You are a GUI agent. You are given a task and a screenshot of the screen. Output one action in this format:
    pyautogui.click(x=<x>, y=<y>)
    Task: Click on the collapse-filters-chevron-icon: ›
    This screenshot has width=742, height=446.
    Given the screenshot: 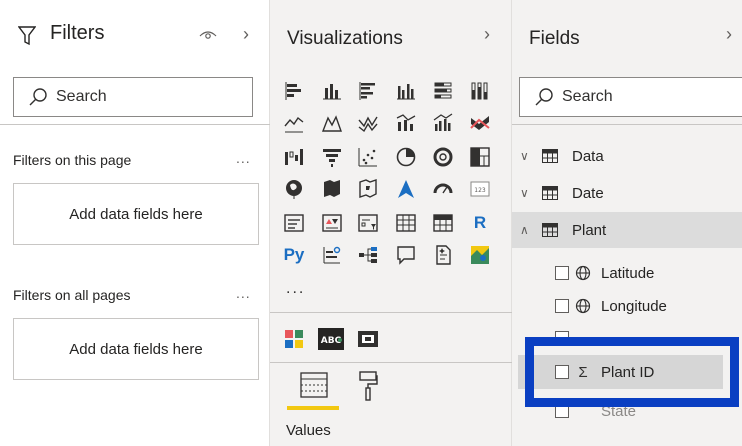 What is the action you would take?
    pyautogui.click(x=246, y=34)
    